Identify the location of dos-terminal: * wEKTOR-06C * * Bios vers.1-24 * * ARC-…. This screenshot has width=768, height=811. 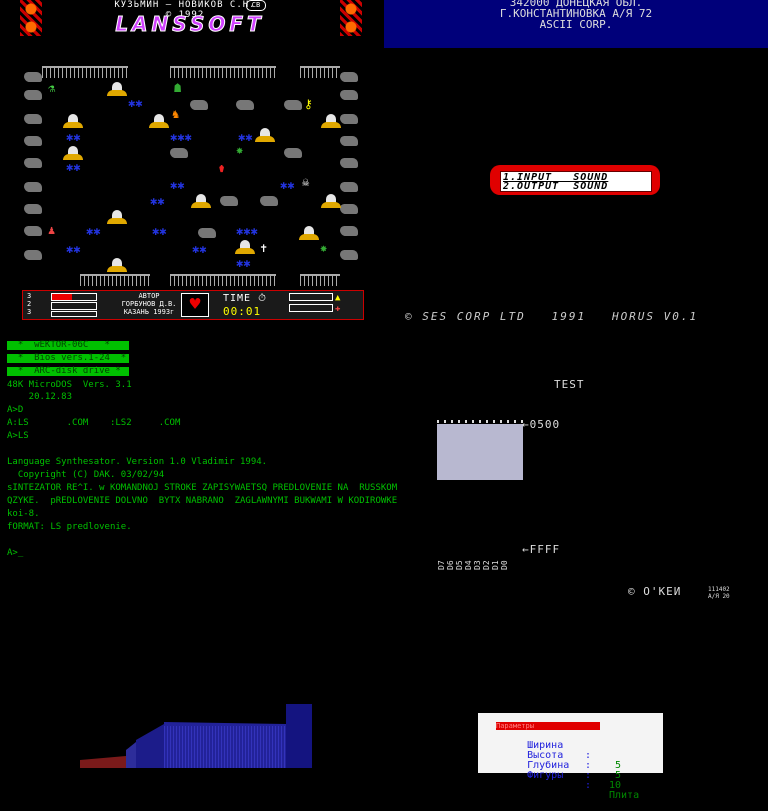
(198, 455).